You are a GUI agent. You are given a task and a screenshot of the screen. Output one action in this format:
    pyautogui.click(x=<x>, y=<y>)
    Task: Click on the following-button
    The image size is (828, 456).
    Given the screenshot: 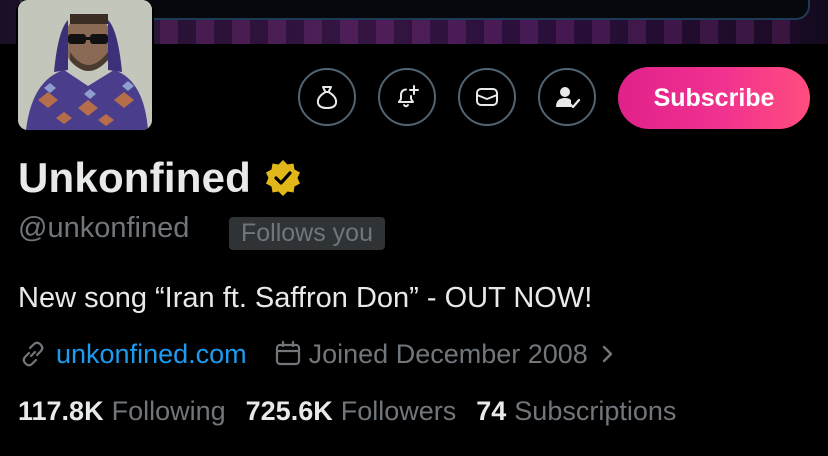 What is the action you would take?
    pyautogui.click(x=567, y=97)
    